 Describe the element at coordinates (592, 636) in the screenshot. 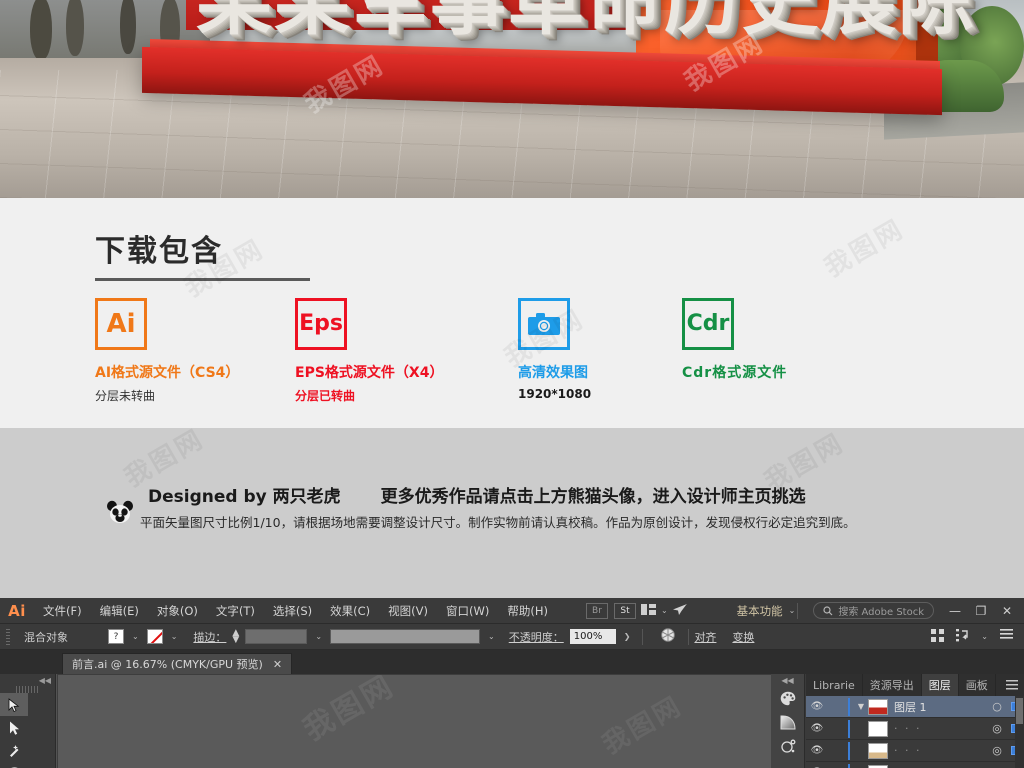

I see `opacity-input: 100%` at that location.